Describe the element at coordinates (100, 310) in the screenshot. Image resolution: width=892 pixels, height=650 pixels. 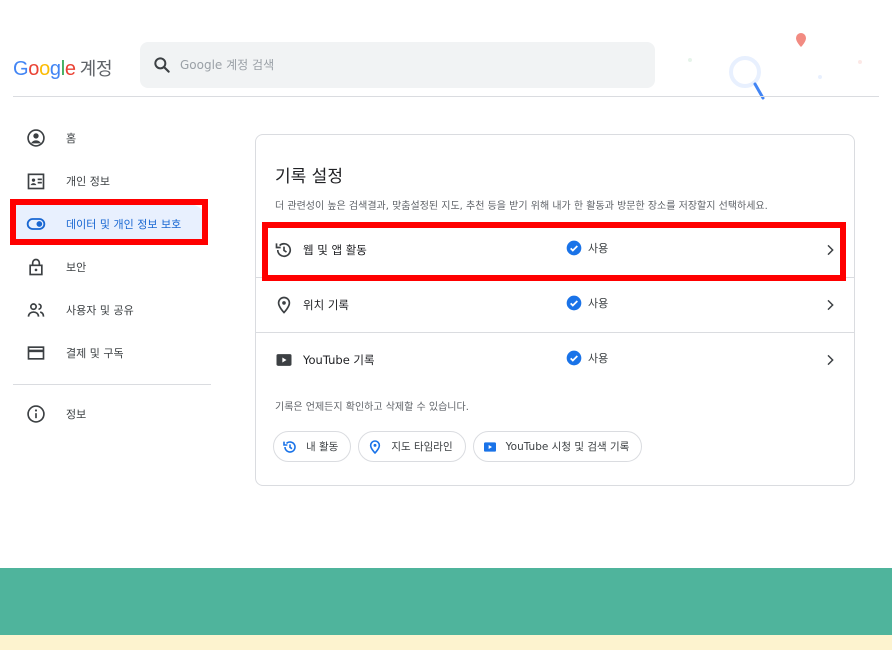
I see `sidebar-item-label: 사용자 및 공유` at that location.